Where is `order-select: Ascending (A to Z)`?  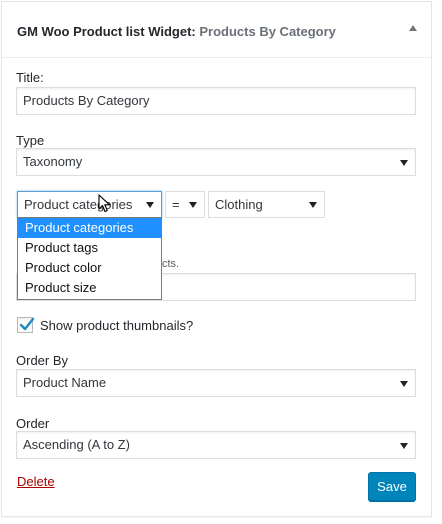
order-select: Ascending (A to Z) is located at coordinates (216, 445).